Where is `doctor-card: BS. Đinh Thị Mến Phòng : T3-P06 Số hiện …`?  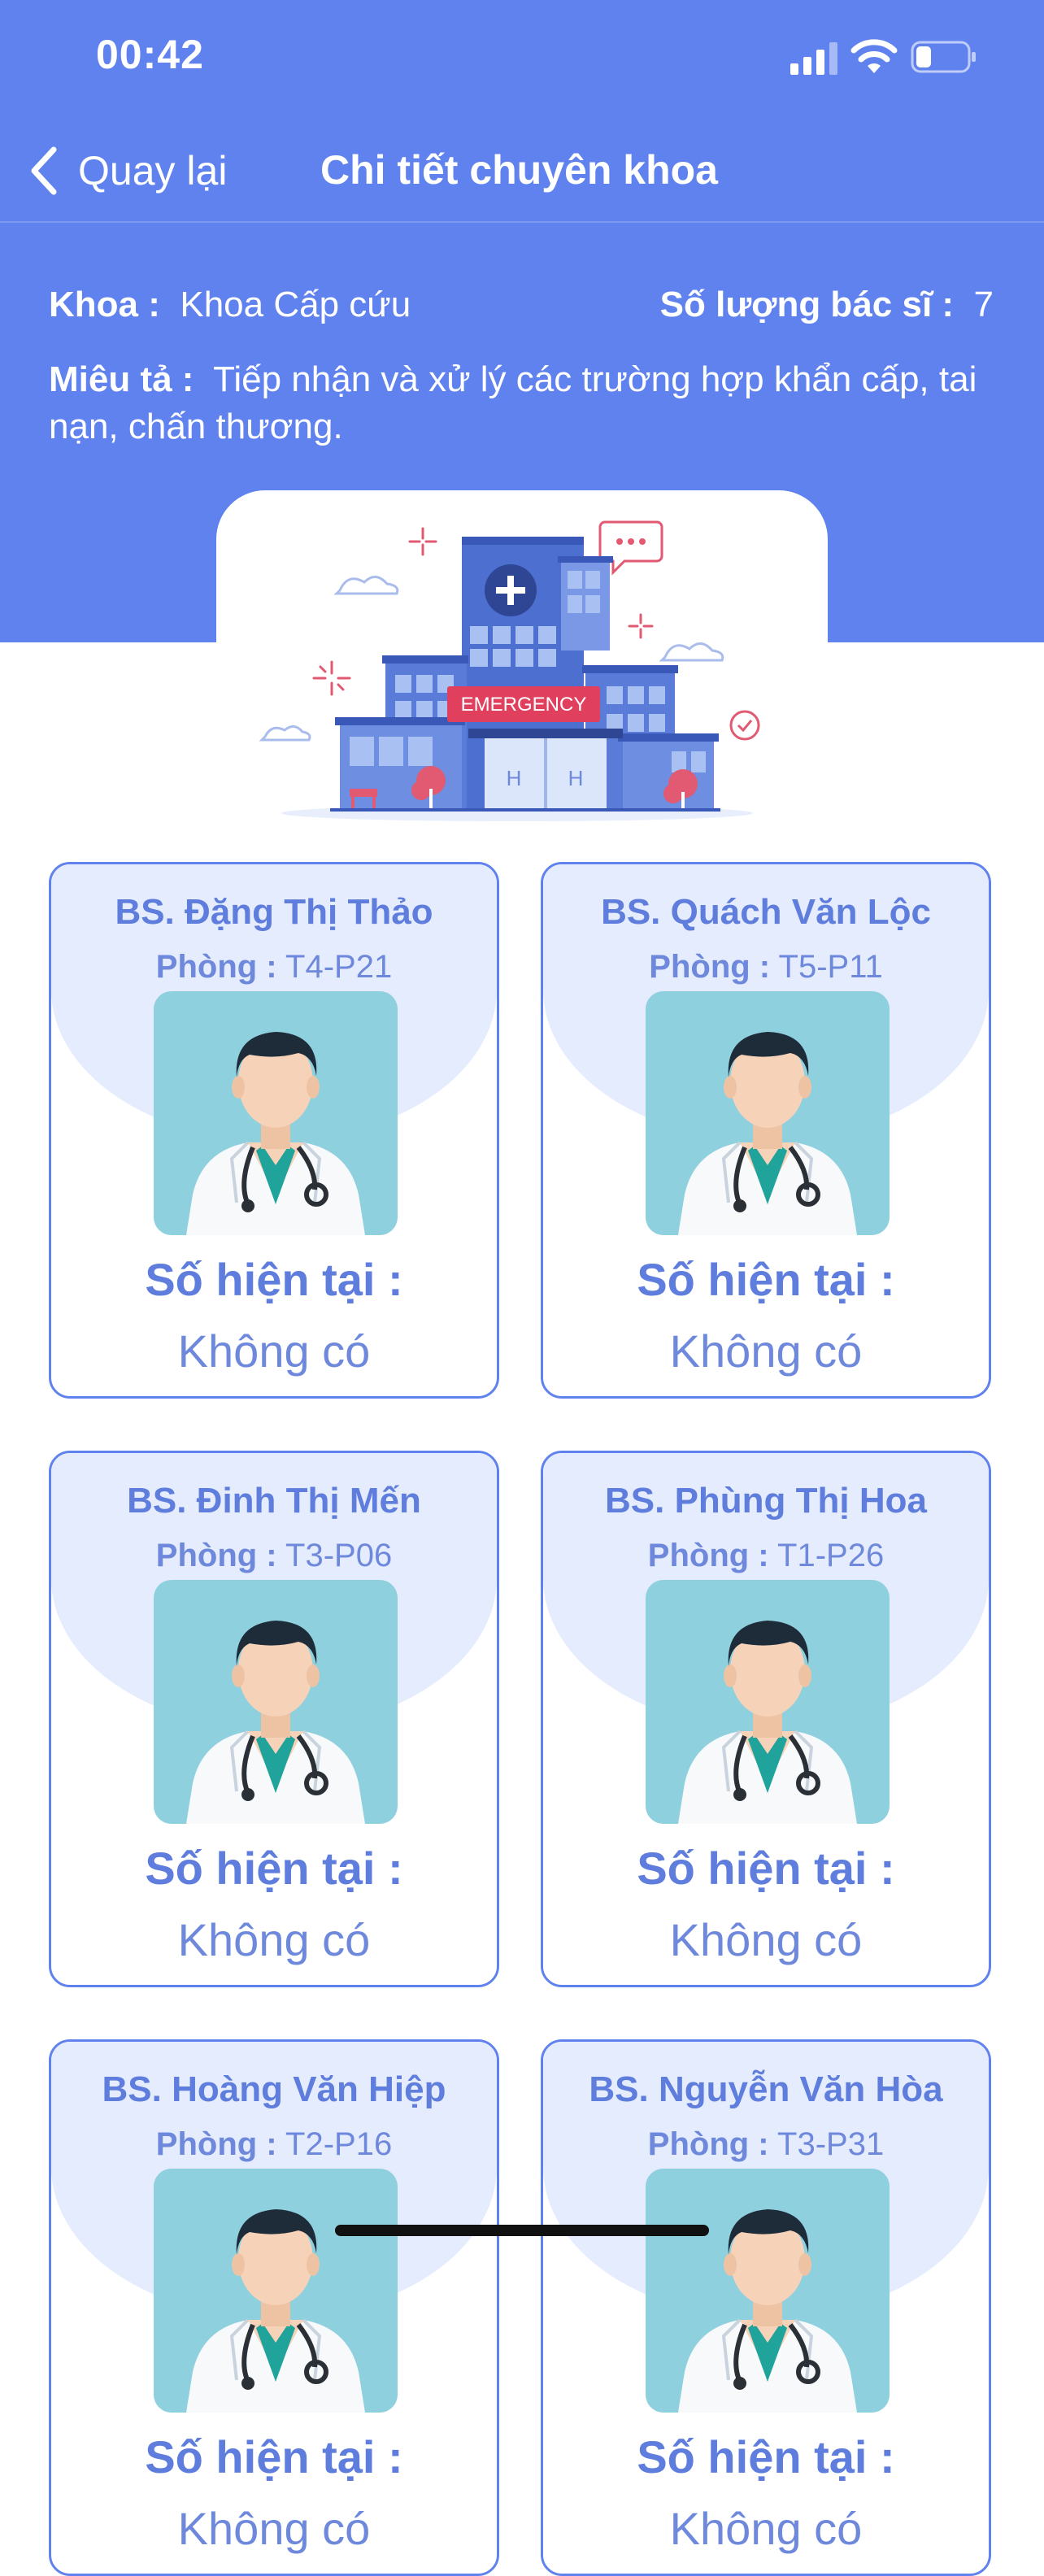
doctor-card: BS. Đinh Thị Mến Phòng : T3-P06 Số hiện … is located at coordinates (274, 1719).